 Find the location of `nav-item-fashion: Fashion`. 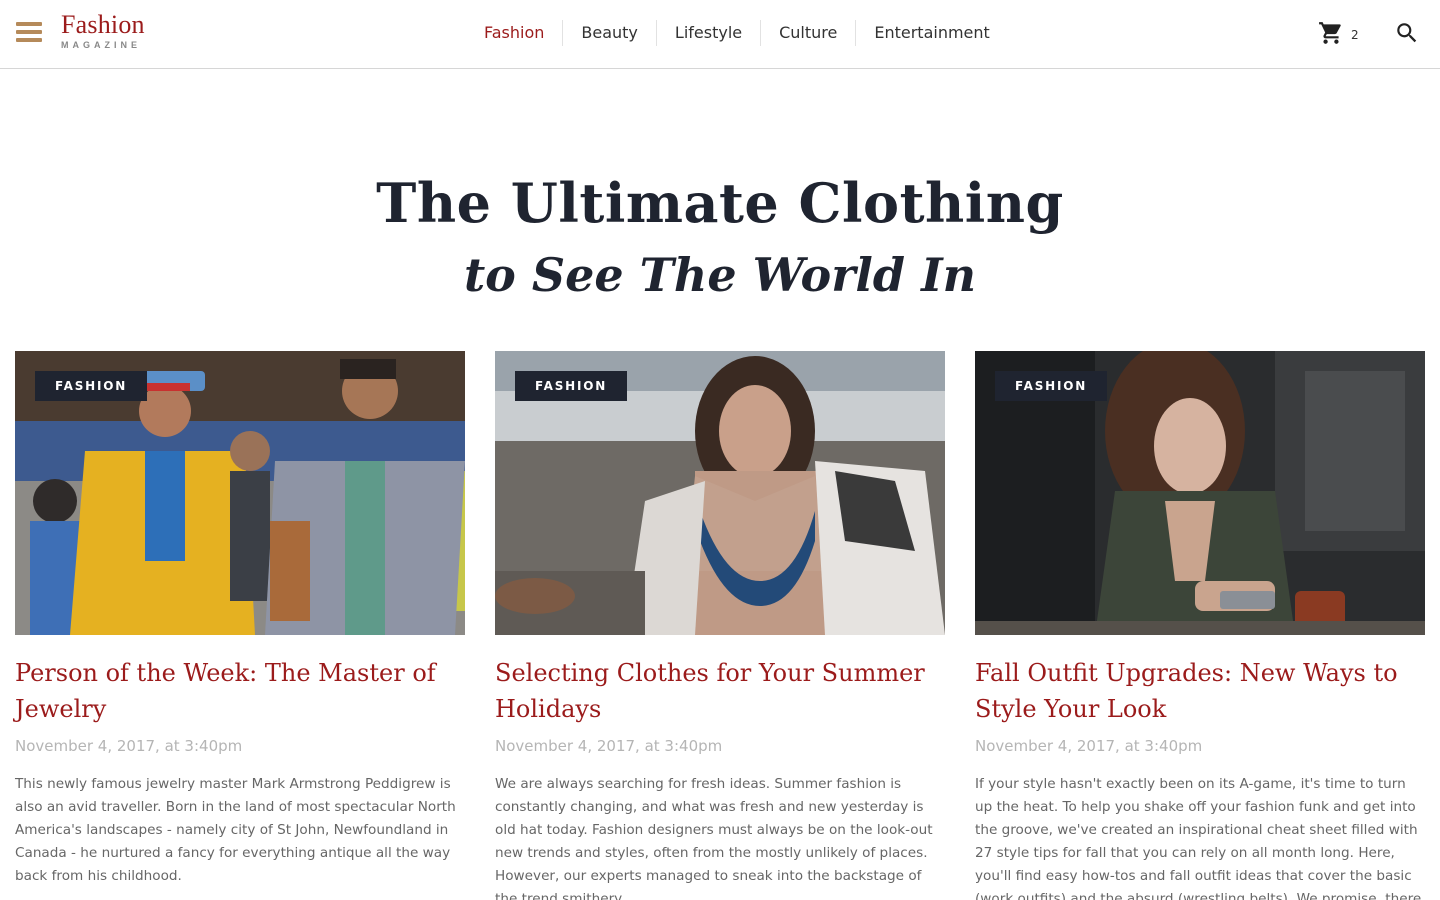

nav-item-fashion: Fashion is located at coordinates (515, 33).